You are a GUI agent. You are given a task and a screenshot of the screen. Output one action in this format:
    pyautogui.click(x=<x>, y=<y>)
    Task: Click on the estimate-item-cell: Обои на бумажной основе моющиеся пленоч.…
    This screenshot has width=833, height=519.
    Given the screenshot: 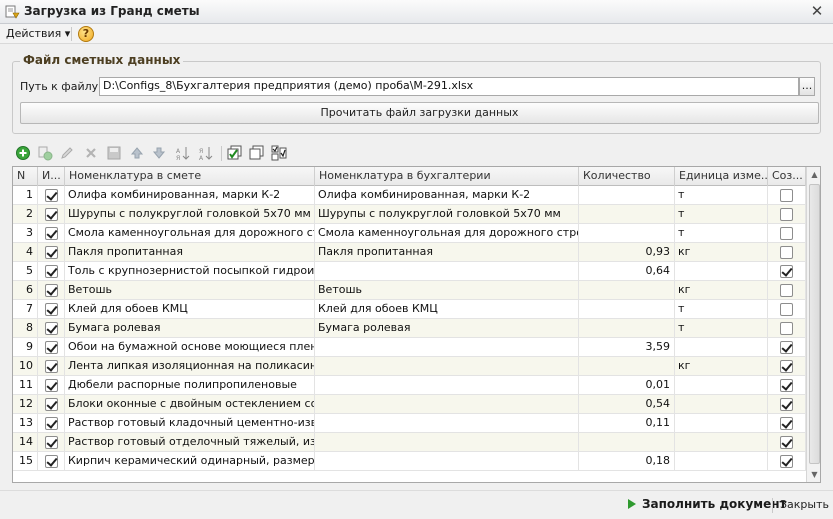 What is the action you would take?
    pyautogui.click(x=190, y=347)
    